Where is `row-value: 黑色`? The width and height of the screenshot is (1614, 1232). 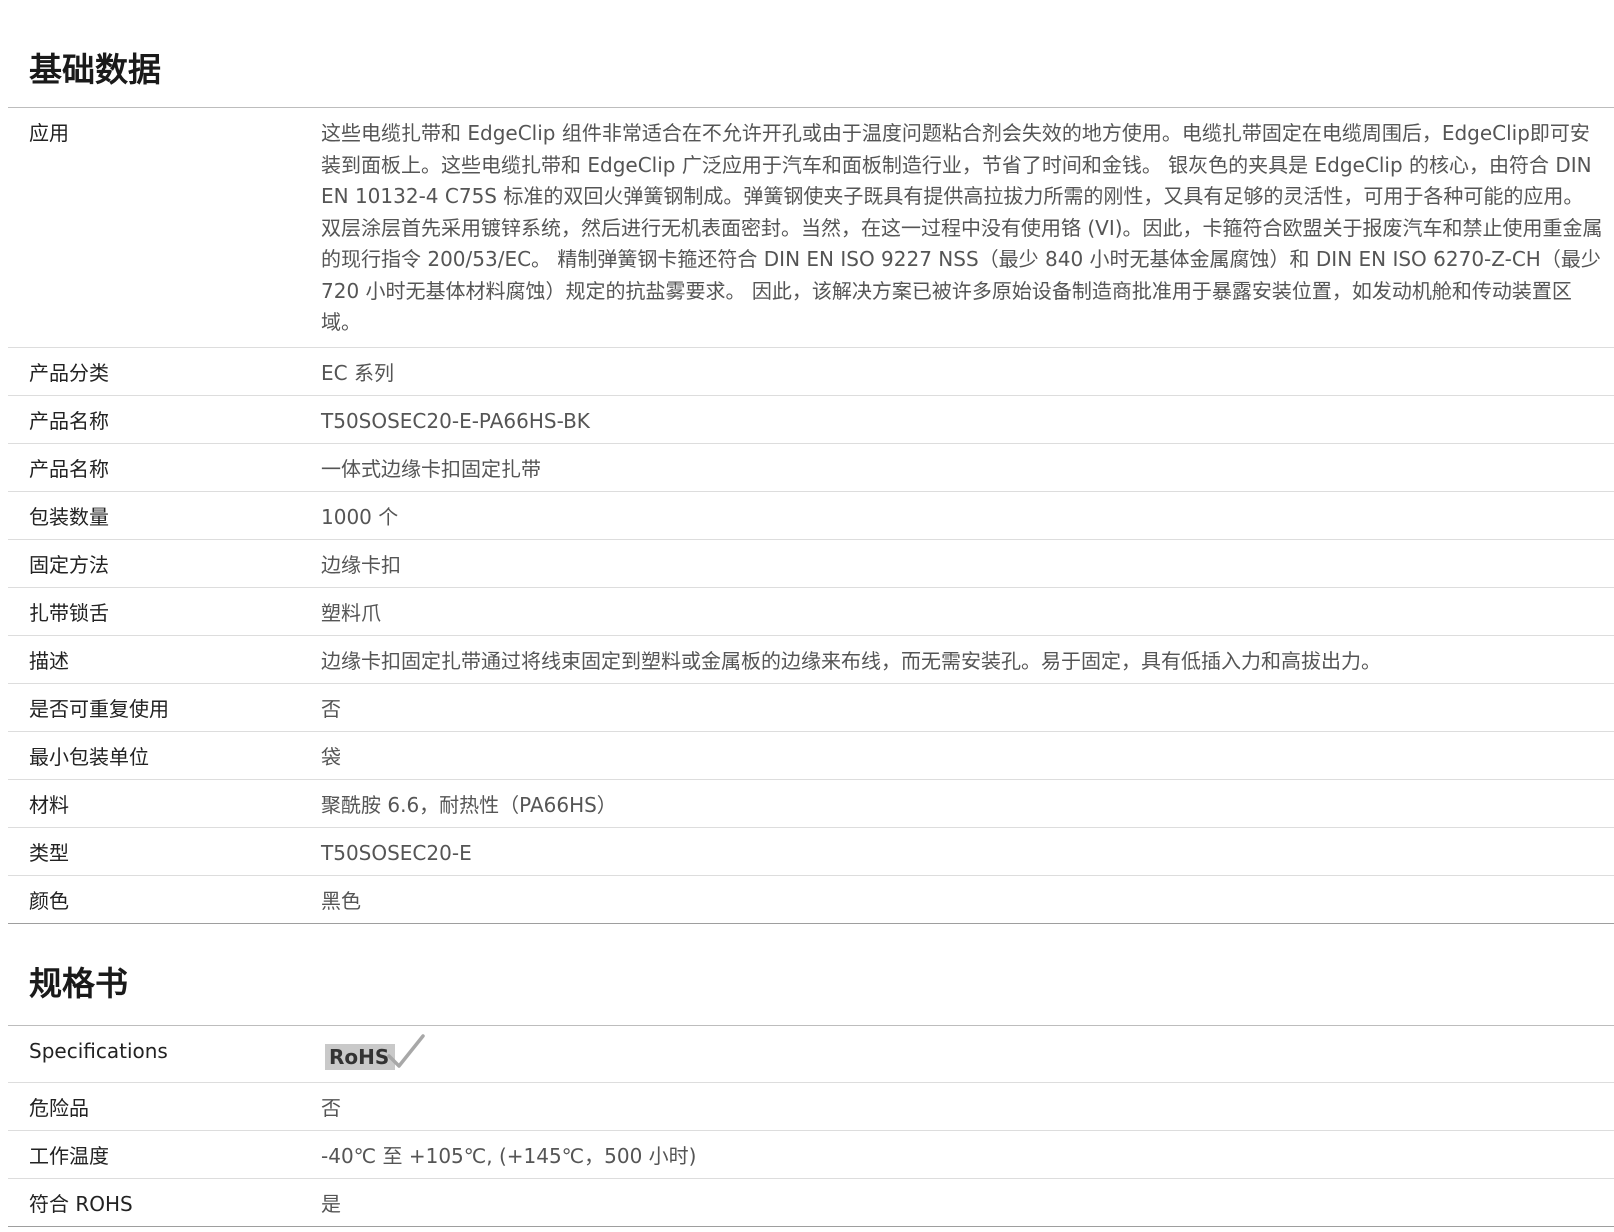 row-value: 黑色 is located at coordinates (967, 899).